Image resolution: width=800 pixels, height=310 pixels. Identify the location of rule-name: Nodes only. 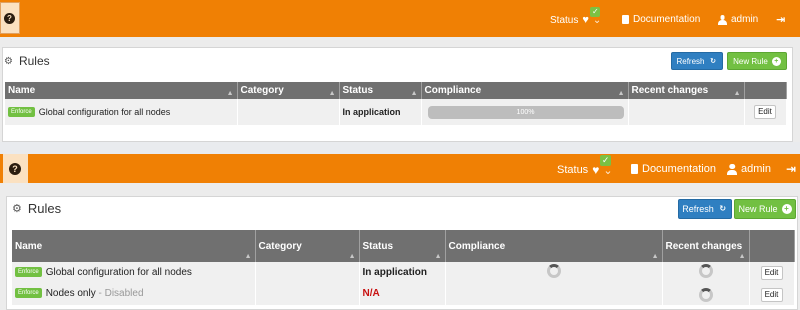
(70, 293).